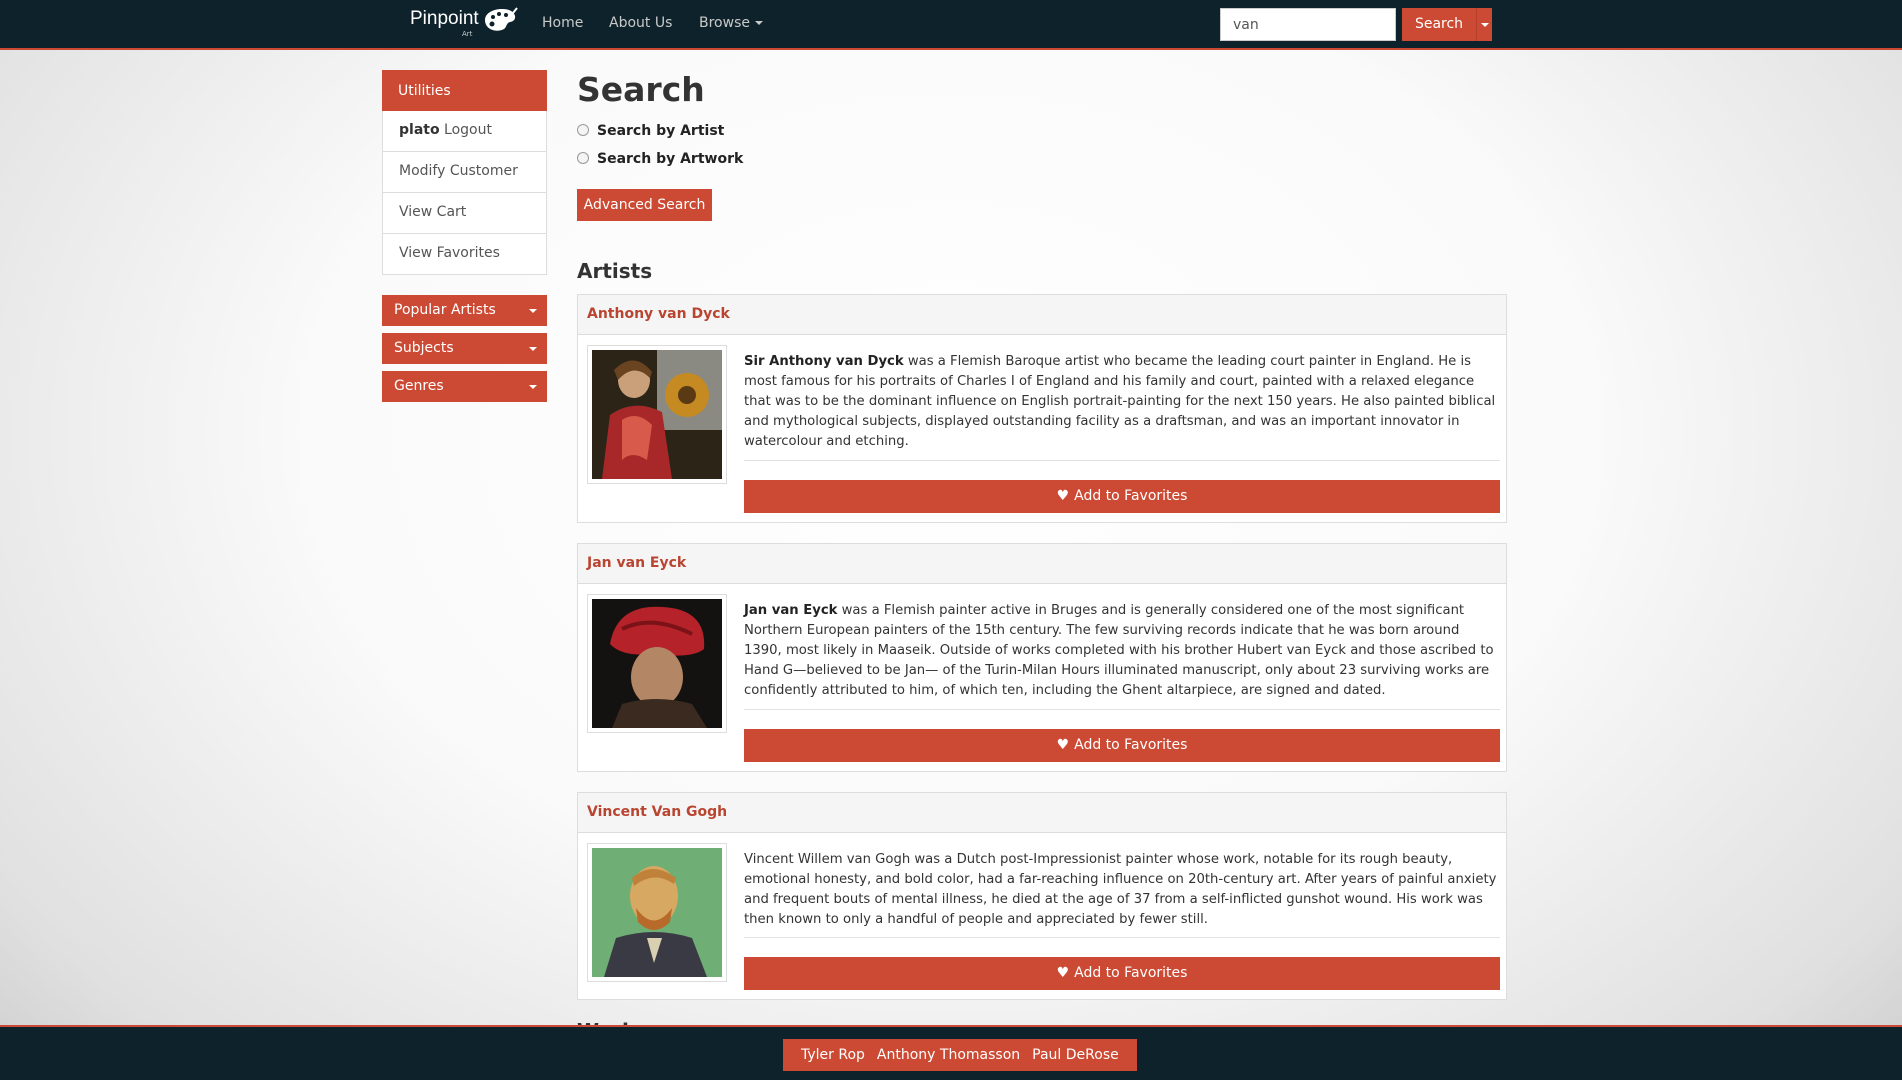  Describe the element at coordinates (464, 90) in the screenshot. I see `utilities-header: Utilities` at that location.